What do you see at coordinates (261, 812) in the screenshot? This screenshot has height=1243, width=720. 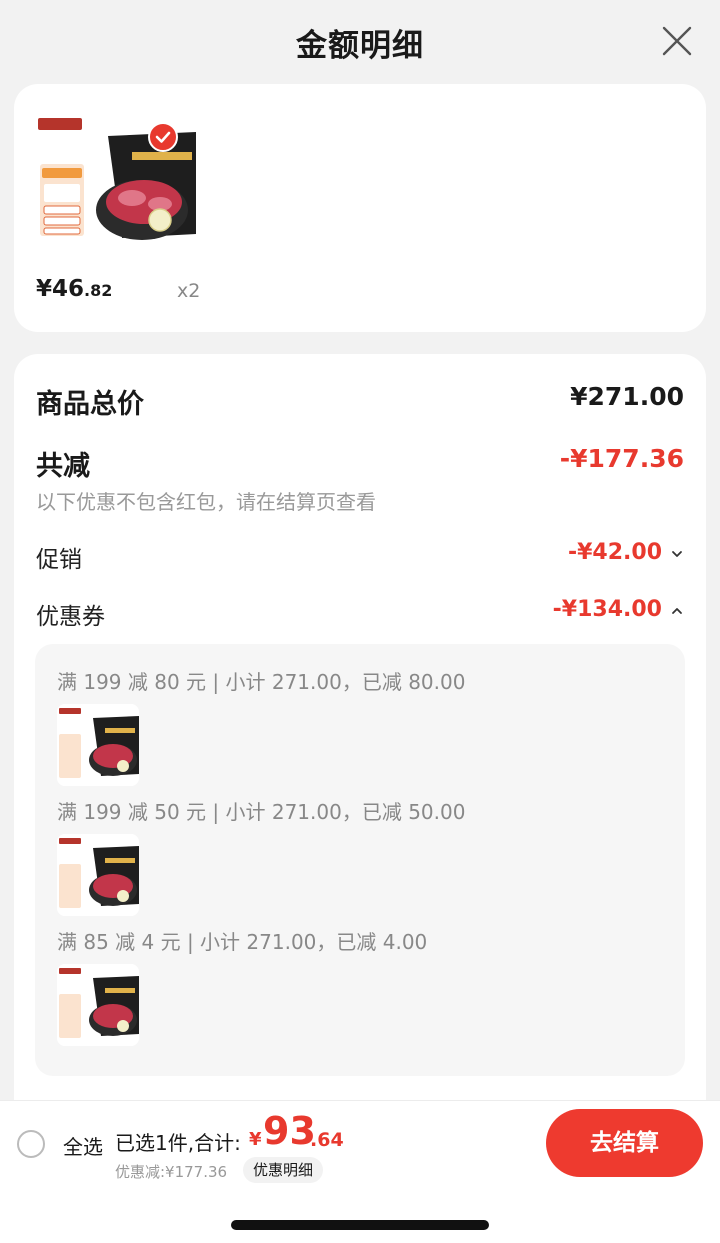 I see `coupon-rule: 满 199 减 50 元 | 小计 271.00，已减 50.00` at bounding box center [261, 812].